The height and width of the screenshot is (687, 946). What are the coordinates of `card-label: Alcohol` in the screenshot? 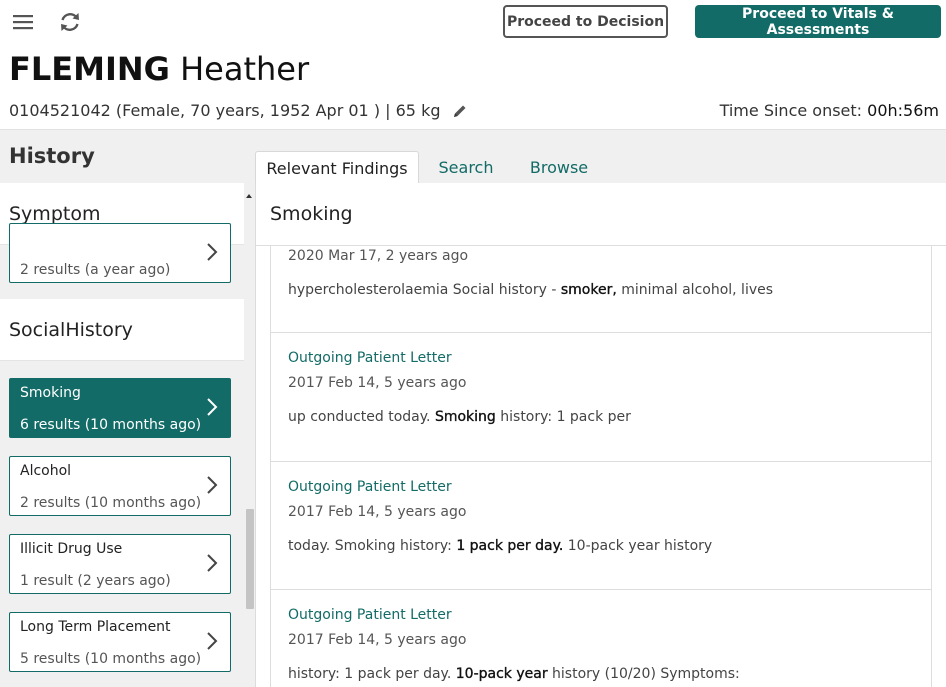 It's located at (46, 471).